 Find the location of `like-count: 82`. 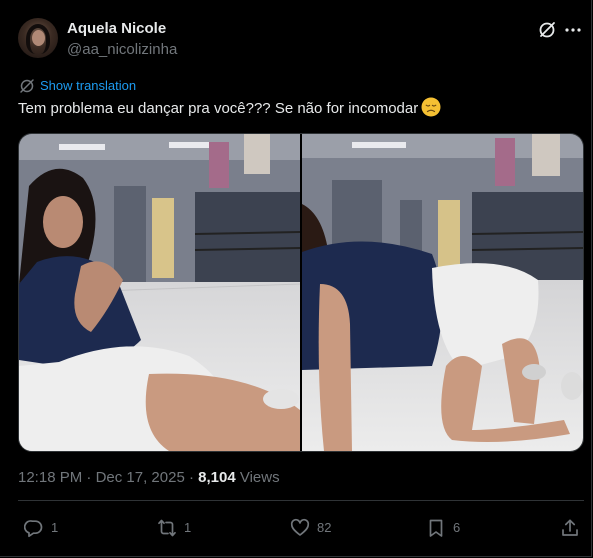

like-count: 82 is located at coordinates (324, 527).